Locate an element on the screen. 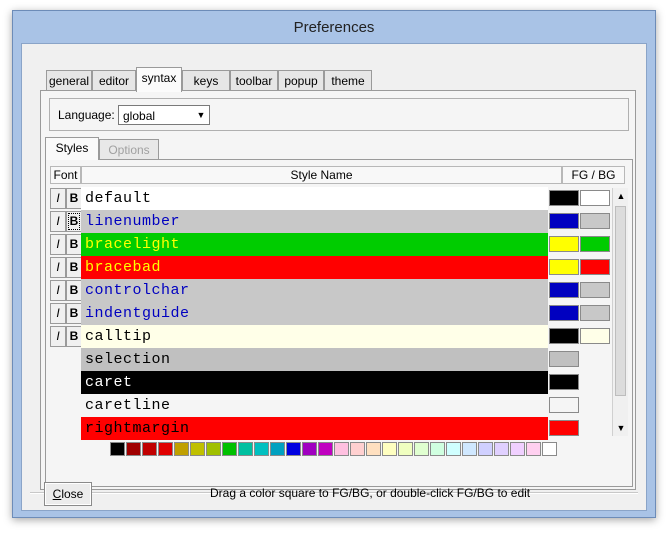 The height and width of the screenshot is (536, 668). language-select: global ▼ is located at coordinates (164, 115).